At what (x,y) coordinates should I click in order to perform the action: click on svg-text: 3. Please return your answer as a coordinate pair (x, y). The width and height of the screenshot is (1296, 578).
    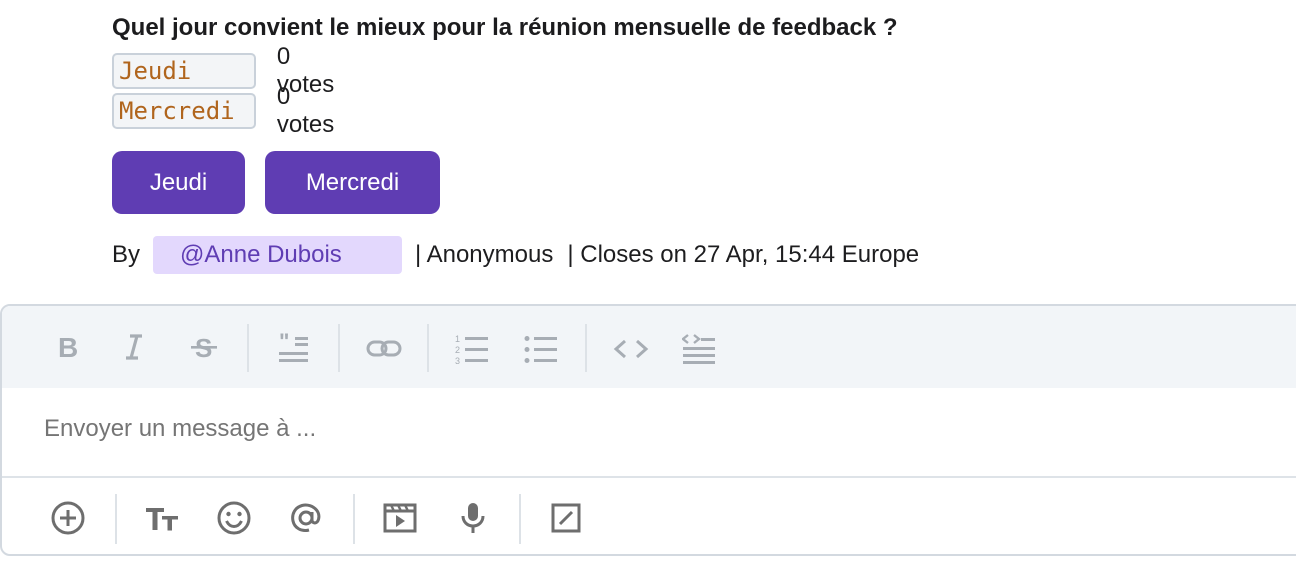
    Looking at the image, I should click on (457, 360).